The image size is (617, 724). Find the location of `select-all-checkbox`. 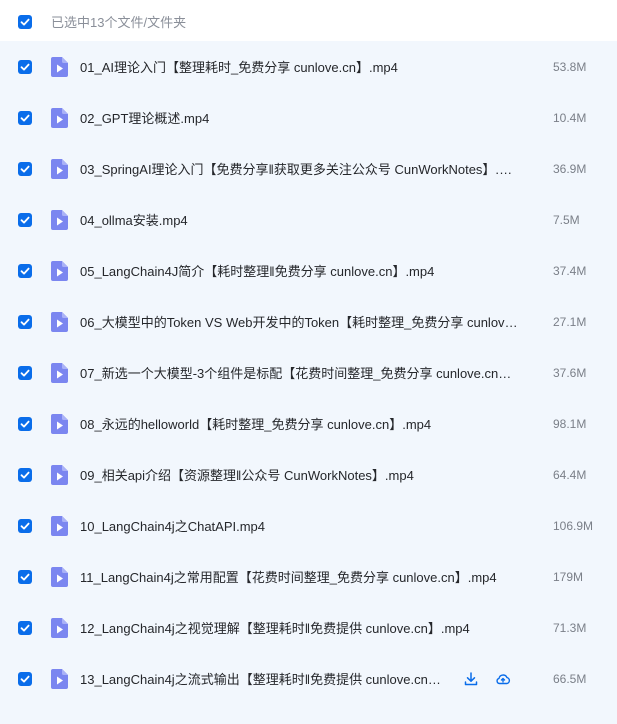

select-all-checkbox is located at coordinates (25, 21).